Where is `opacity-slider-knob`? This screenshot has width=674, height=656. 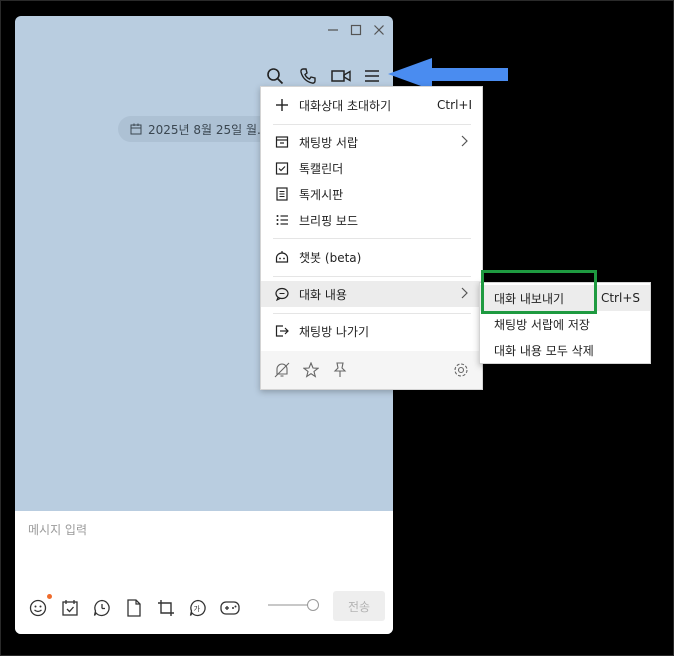
opacity-slider-knob is located at coordinates (313, 605).